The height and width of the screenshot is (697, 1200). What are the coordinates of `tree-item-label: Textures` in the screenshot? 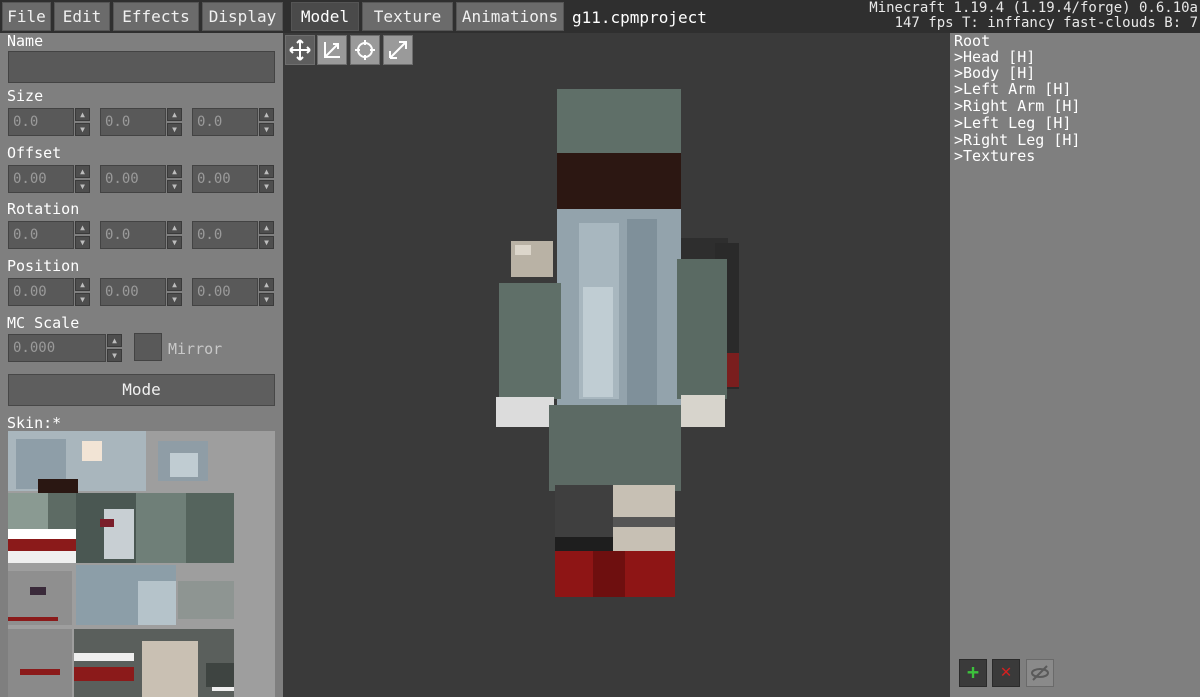 It's located at (999, 156).